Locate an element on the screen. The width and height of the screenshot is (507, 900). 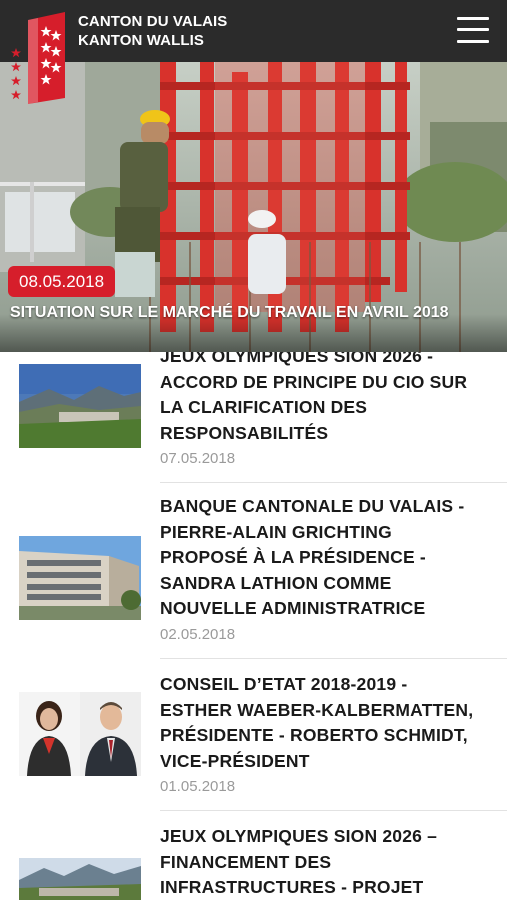
hero-date-badge: 08.05.2018 is located at coordinates (62, 281).